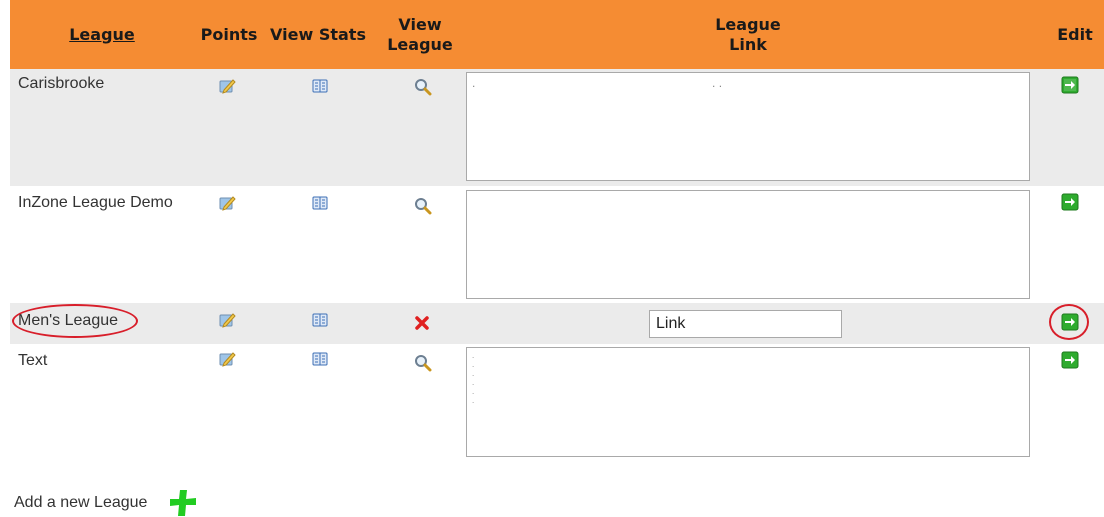  What do you see at coordinates (748, 244) in the screenshot?
I see `league-link-textarea` at bounding box center [748, 244].